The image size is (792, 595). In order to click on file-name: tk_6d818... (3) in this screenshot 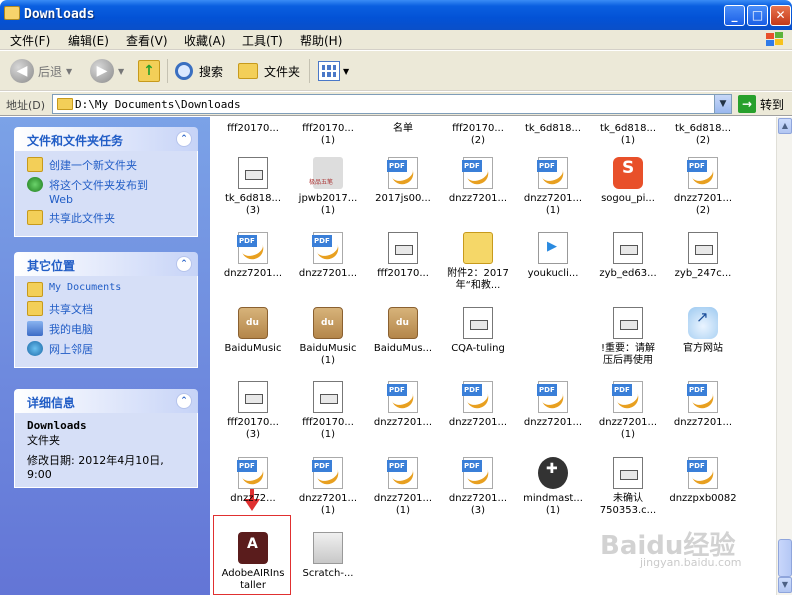, I will do `click(253, 204)`.